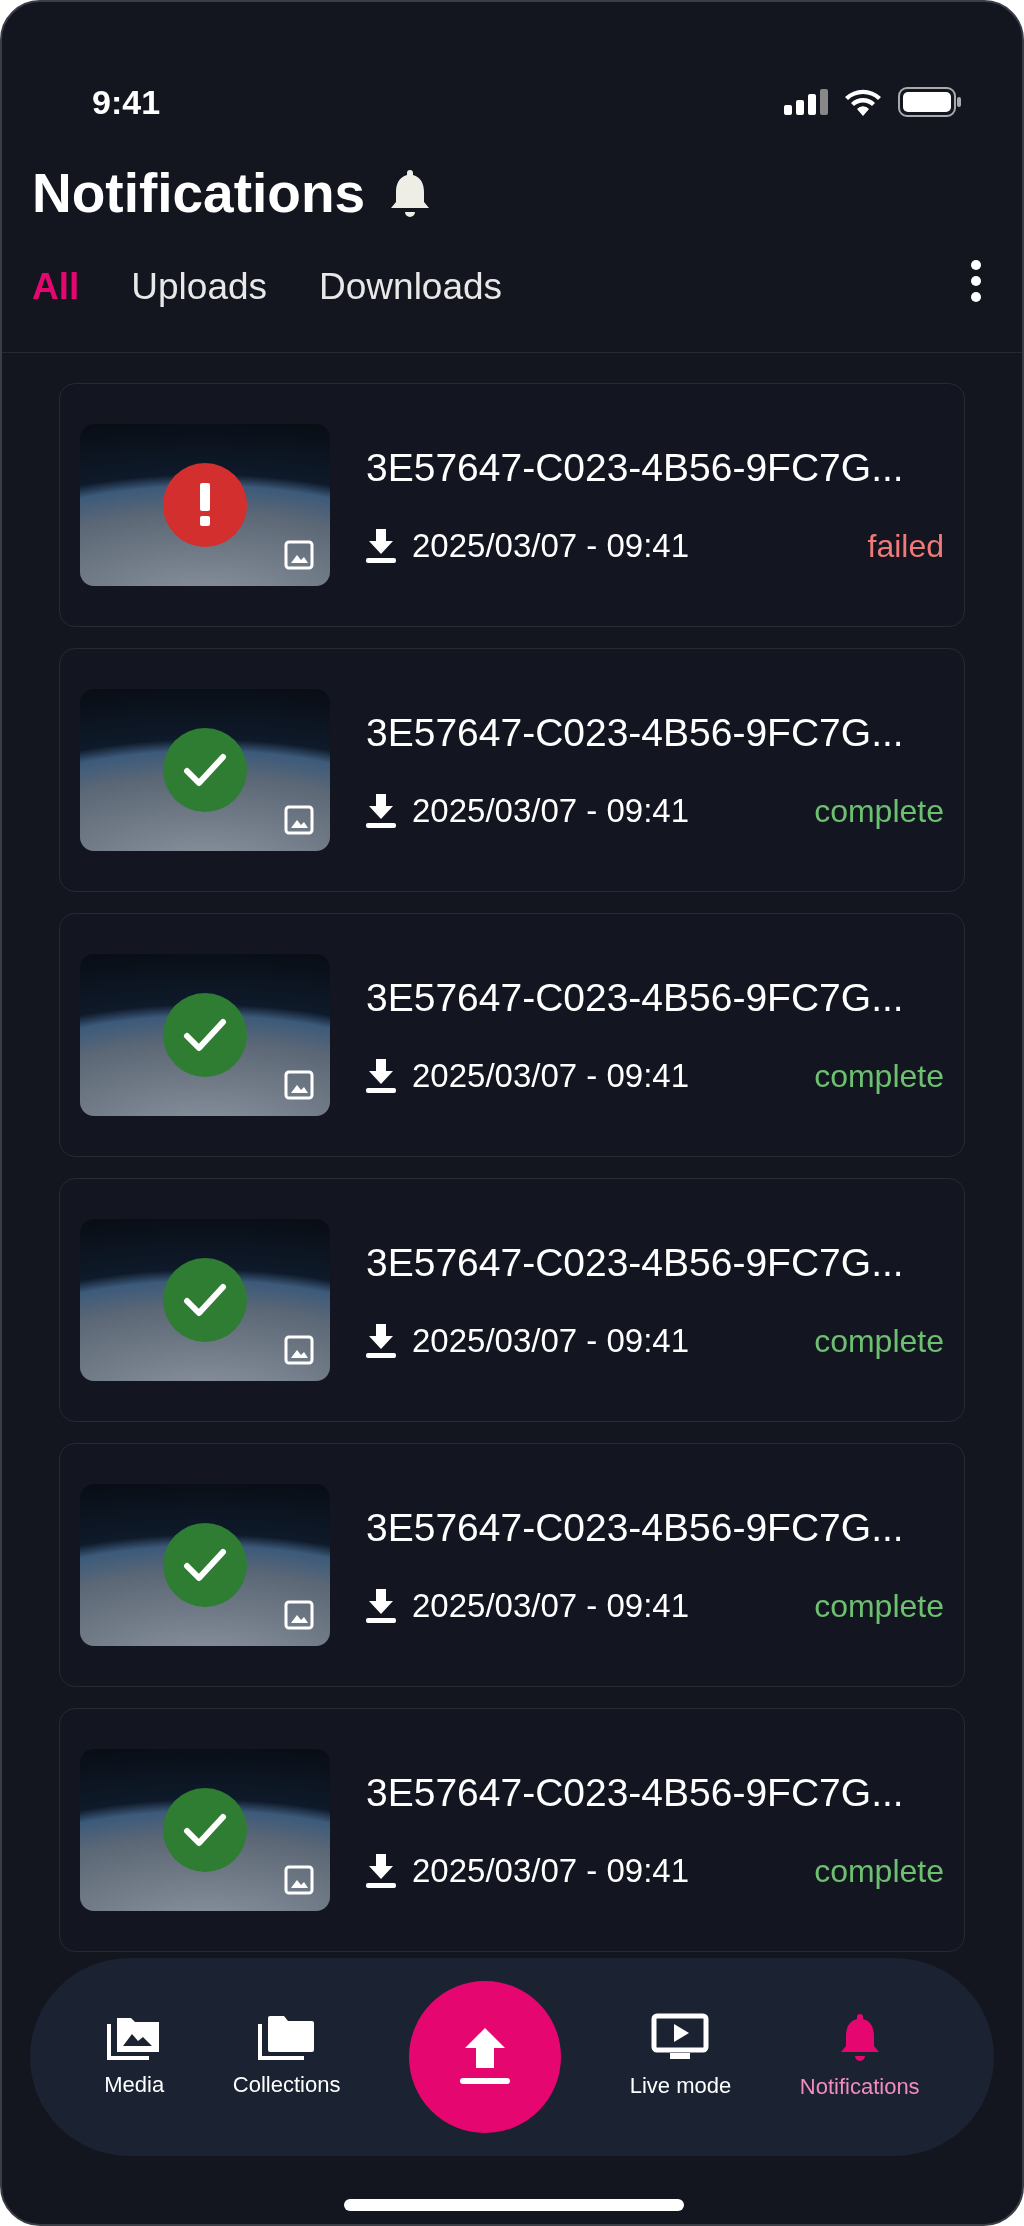 The width and height of the screenshot is (1024, 2226). What do you see at coordinates (930, 102) in the screenshot?
I see `battery-icon` at bounding box center [930, 102].